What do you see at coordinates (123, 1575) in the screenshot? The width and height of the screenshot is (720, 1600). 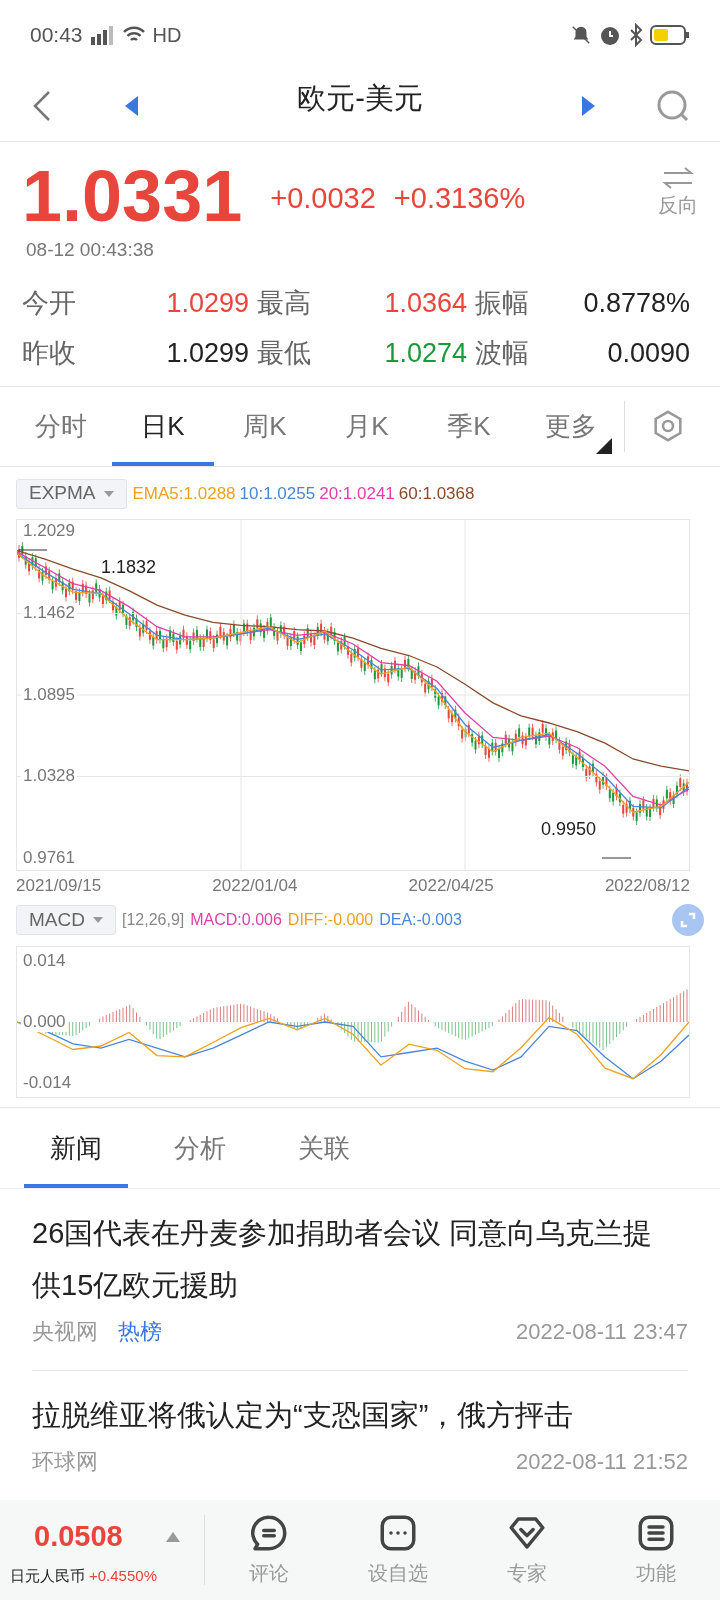 I see `related-change: +0.4550%` at bounding box center [123, 1575].